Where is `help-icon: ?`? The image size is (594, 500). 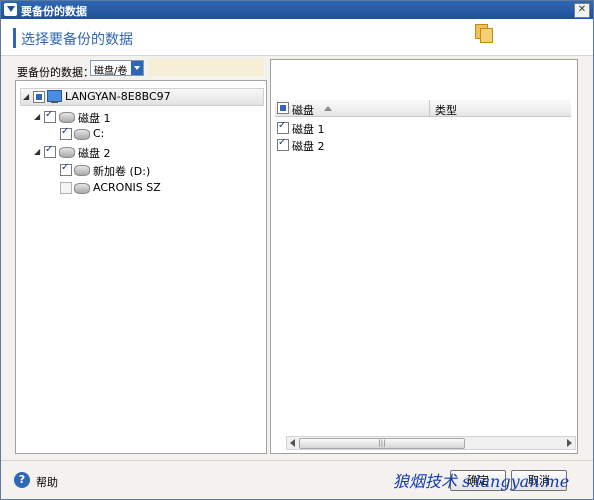
help-icon: ? is located at coordinates (22, 480).